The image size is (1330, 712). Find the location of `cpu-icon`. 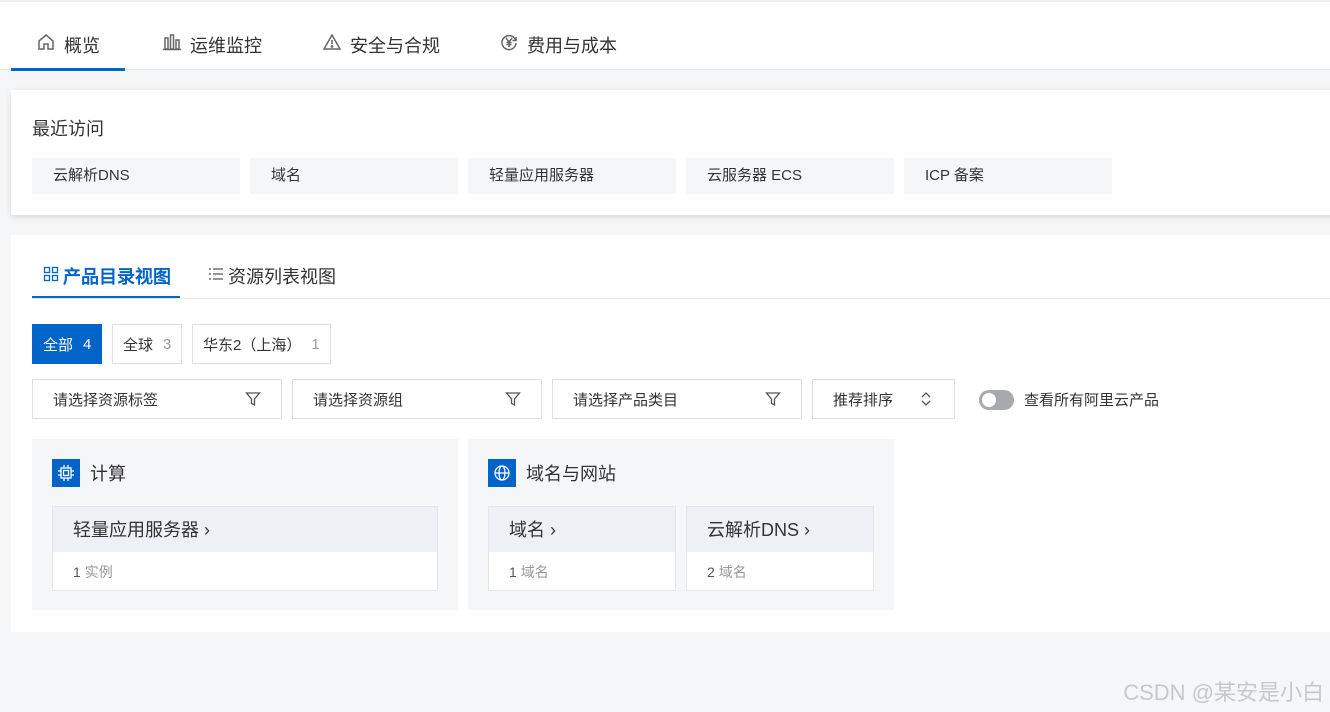

cpu-icon is located at coordinates (66, 473).